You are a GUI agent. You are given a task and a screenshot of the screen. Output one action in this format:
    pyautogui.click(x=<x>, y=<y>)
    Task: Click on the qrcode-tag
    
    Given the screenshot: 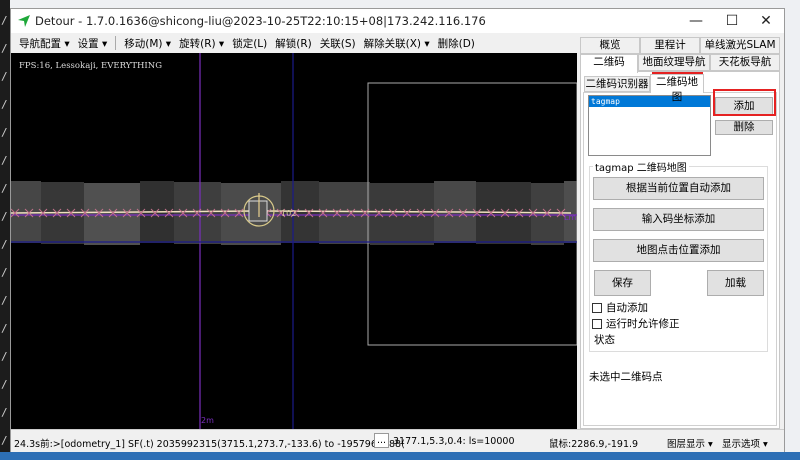 What is the action you would take?
    pyautogui.click(x=258, y=211)
    